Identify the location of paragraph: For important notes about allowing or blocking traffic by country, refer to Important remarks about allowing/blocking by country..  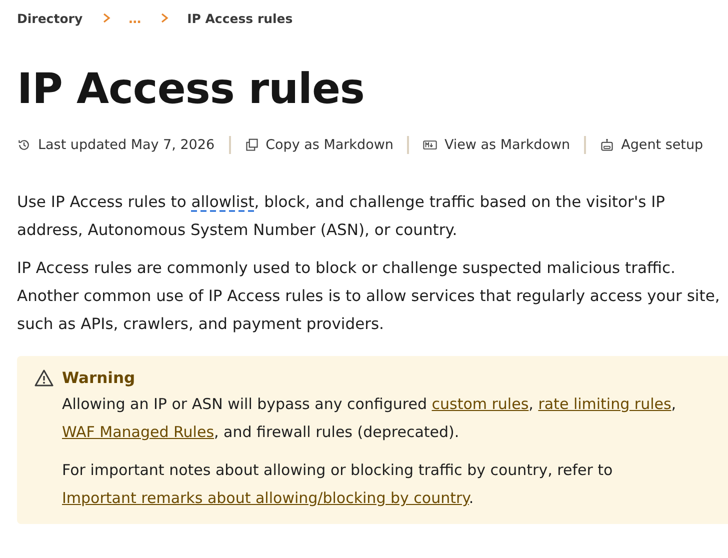
(338, 484).